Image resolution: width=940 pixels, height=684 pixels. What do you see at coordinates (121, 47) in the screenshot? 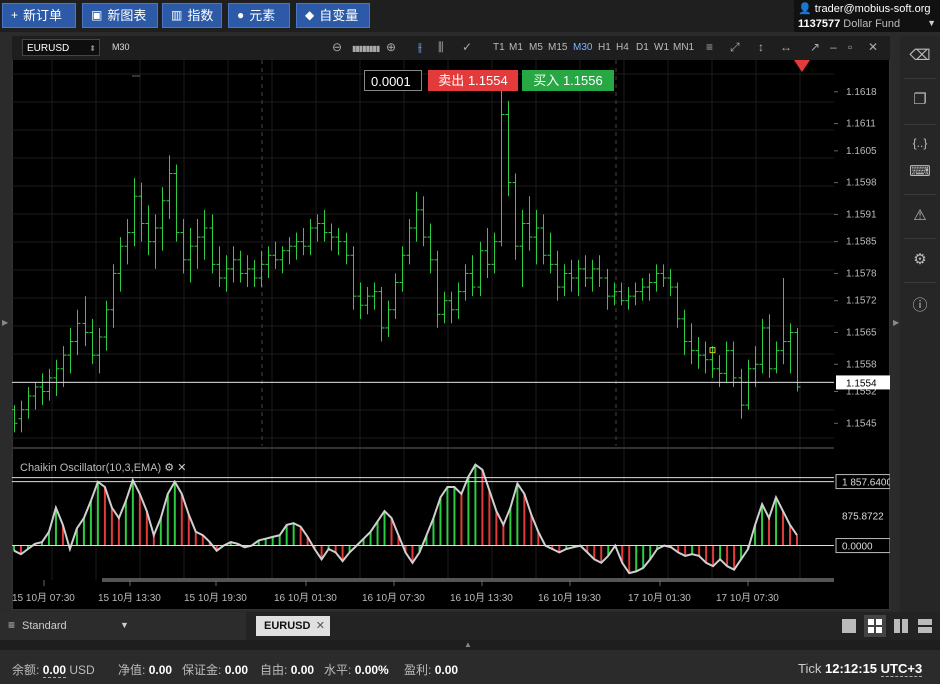
I see `current-timeframe: M30` at bounding box center [121, 47].